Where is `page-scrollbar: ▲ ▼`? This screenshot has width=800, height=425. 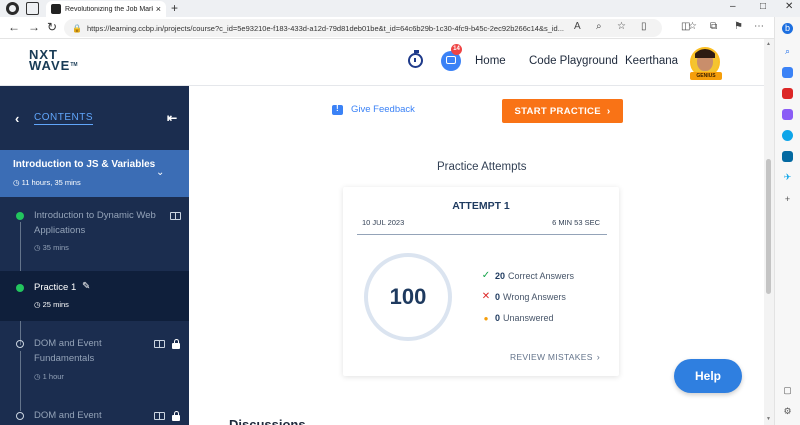
page-scrollbar: ▲ ▼ is located at coordinates (769, 232).